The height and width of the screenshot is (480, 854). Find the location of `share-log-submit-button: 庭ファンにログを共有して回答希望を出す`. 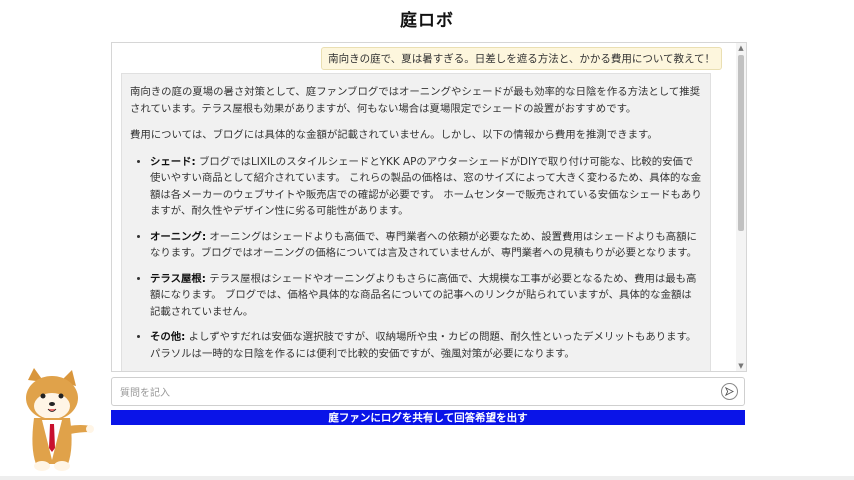

share-log-submit-button: 庭ファンにログを共有して回答希望を出す is located at coordinates (428, 417).